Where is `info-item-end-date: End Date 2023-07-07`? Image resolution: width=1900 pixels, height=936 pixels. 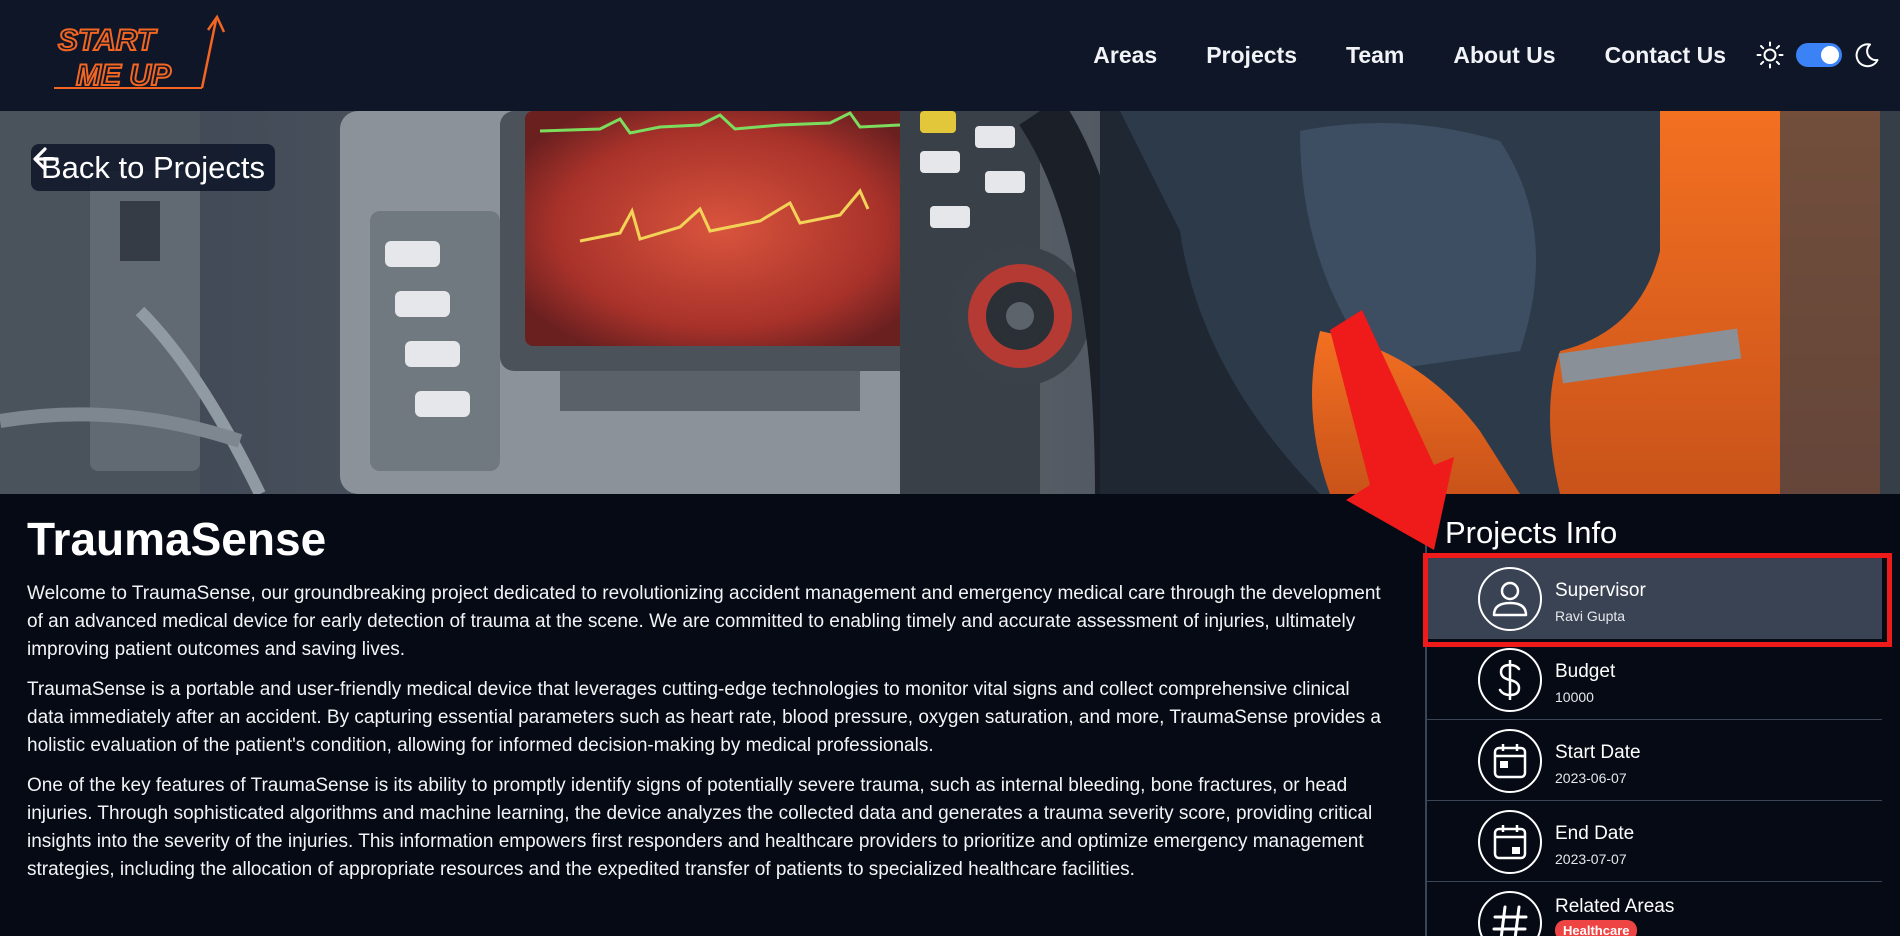
info-item-end-date: End Date 2023-07-07 is located at coordinates (1654, 841).